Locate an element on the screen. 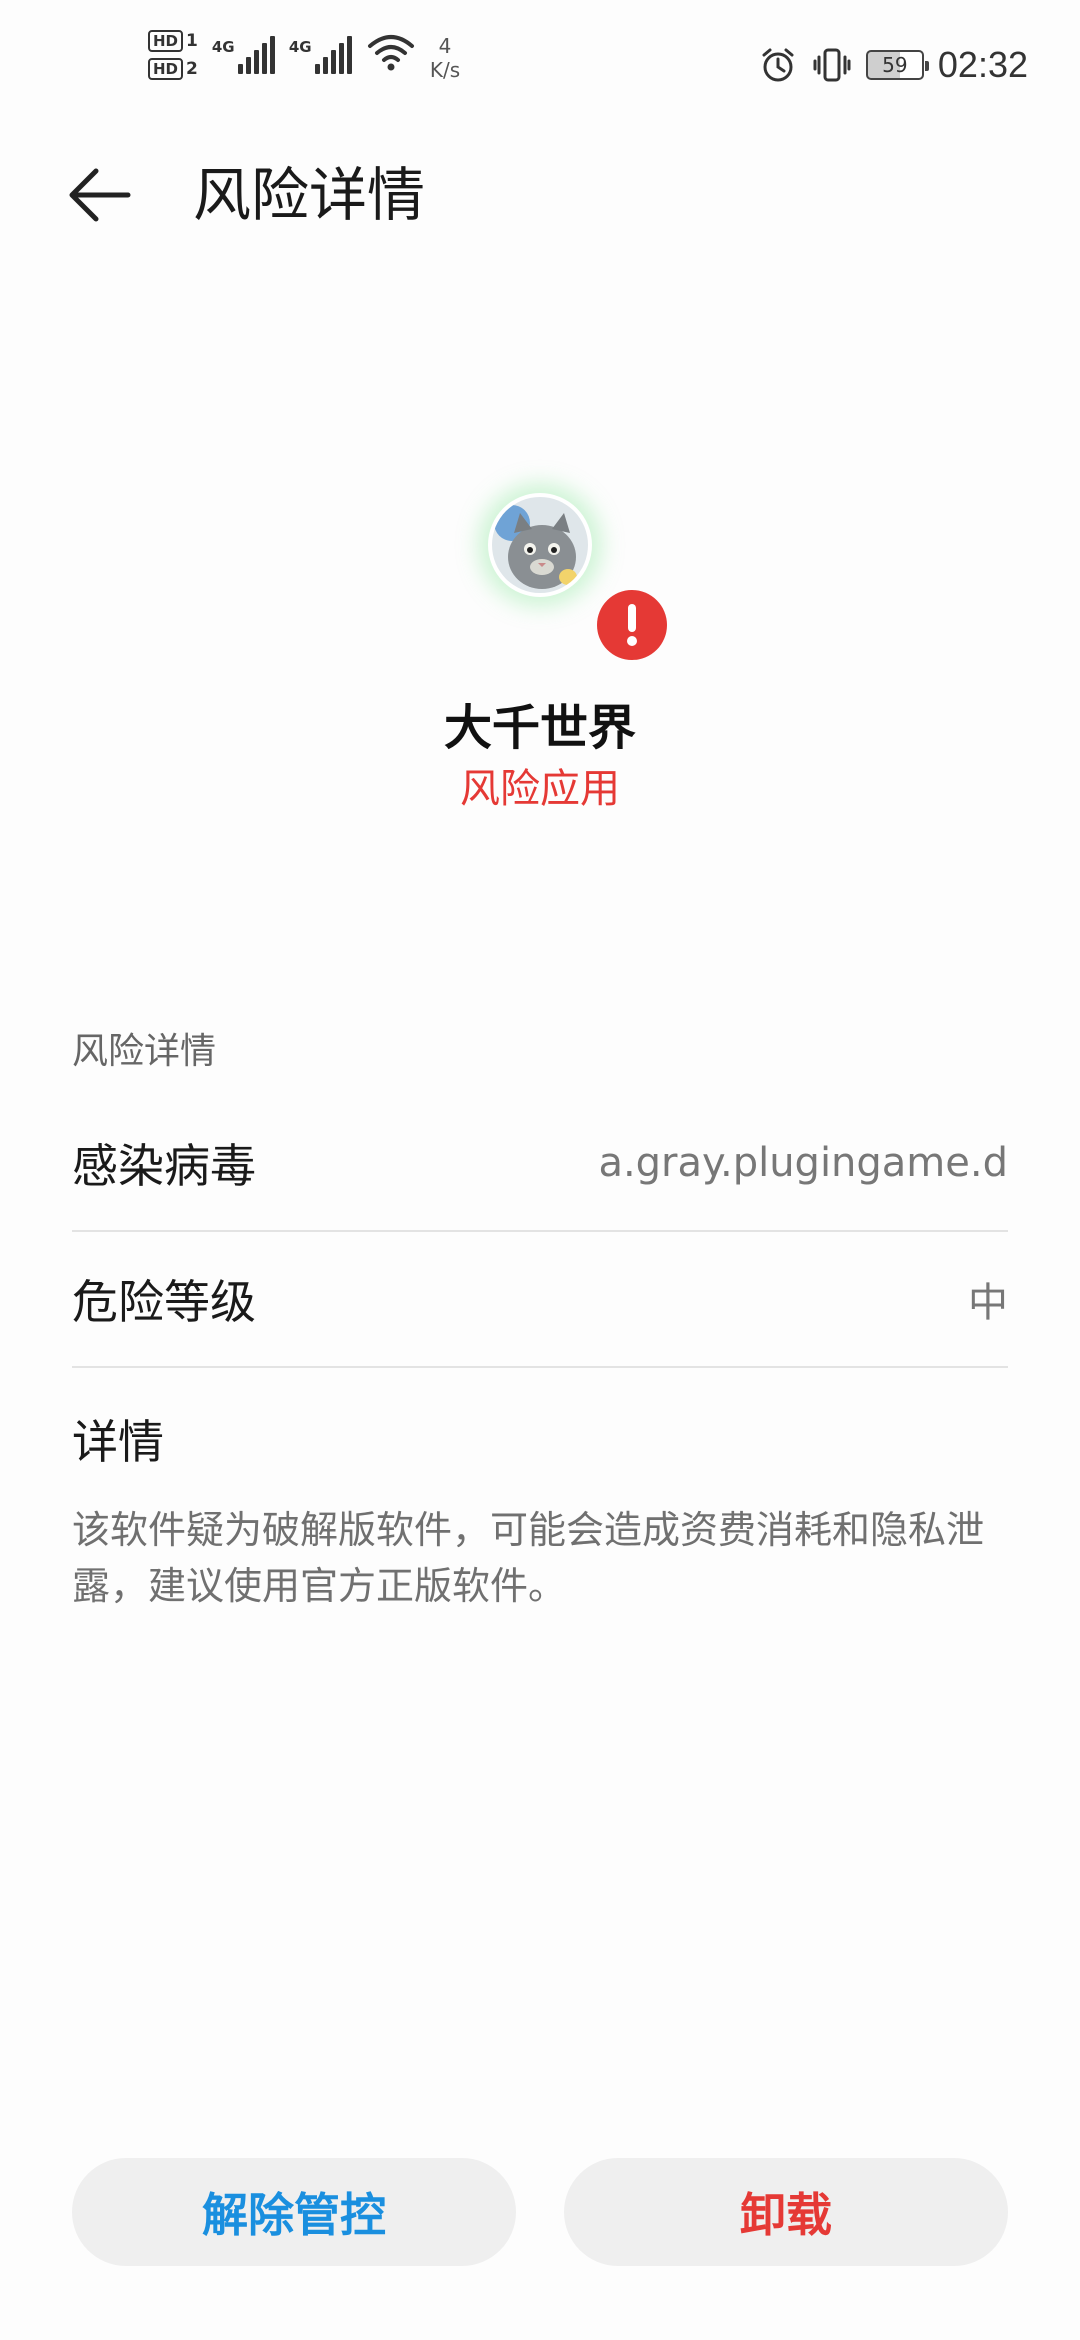 This screenshot has width=1080, height=2340. app-icon-frame is located at coordinates (540, 545).